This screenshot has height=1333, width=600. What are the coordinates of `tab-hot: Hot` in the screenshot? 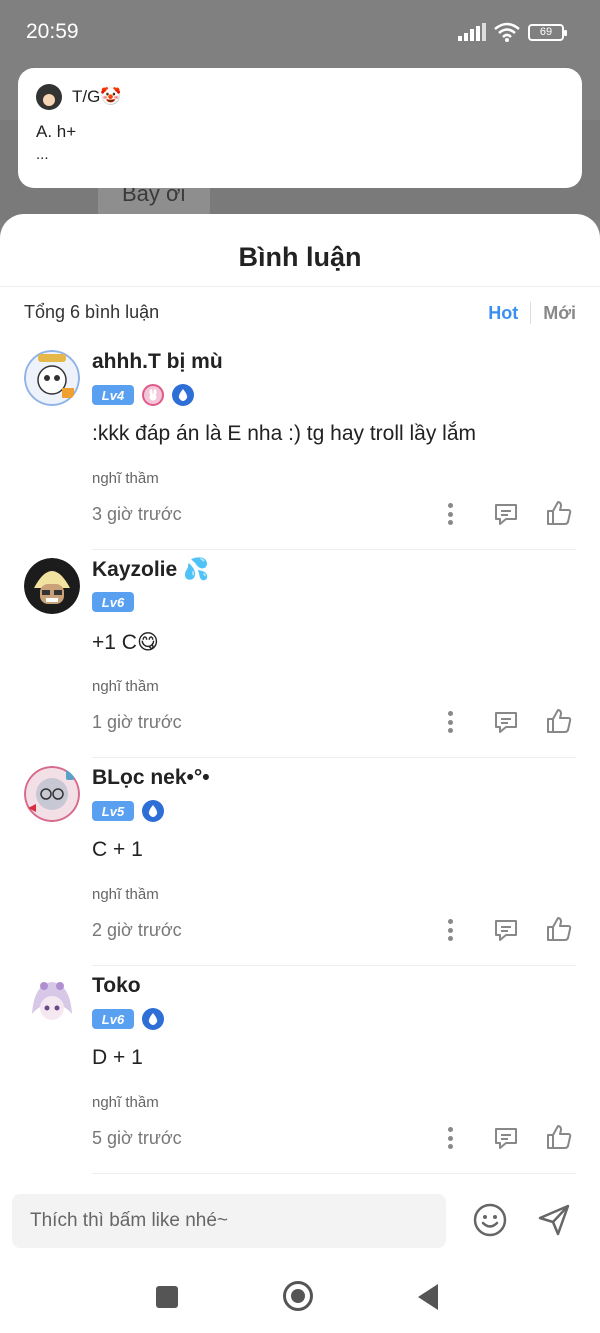 It's located at (503, 313).